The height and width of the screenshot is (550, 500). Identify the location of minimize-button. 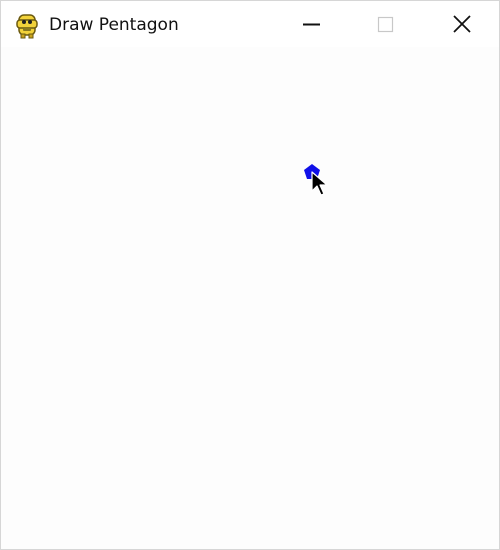
(311, 24).